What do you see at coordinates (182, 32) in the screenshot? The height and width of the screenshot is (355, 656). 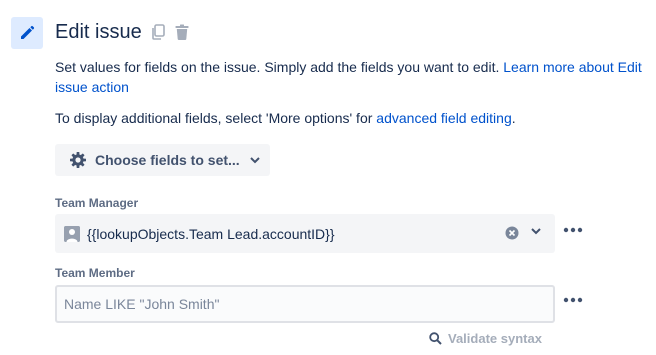 I see `trash-icon` at bounding box center [182, 32].